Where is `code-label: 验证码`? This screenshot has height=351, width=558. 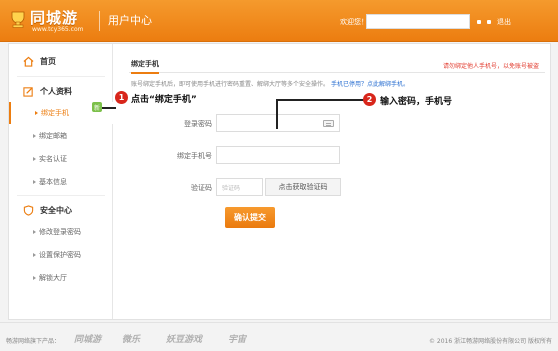 code-label: 验证码 is located at coordinates (201, 188).